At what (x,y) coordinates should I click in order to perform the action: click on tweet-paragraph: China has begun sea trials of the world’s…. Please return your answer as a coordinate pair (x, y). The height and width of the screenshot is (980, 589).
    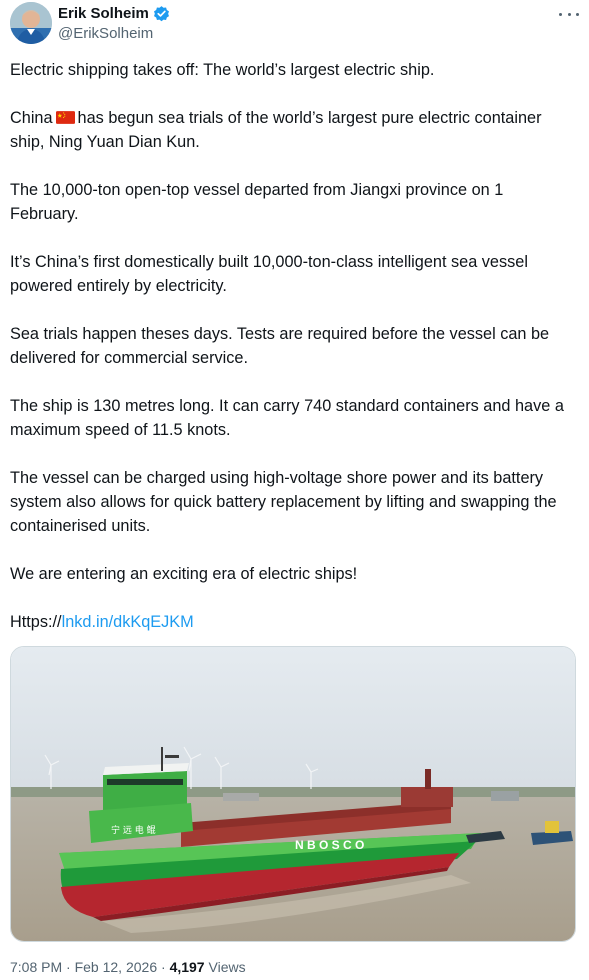
    Looking at the image, I should click on (290, 130).